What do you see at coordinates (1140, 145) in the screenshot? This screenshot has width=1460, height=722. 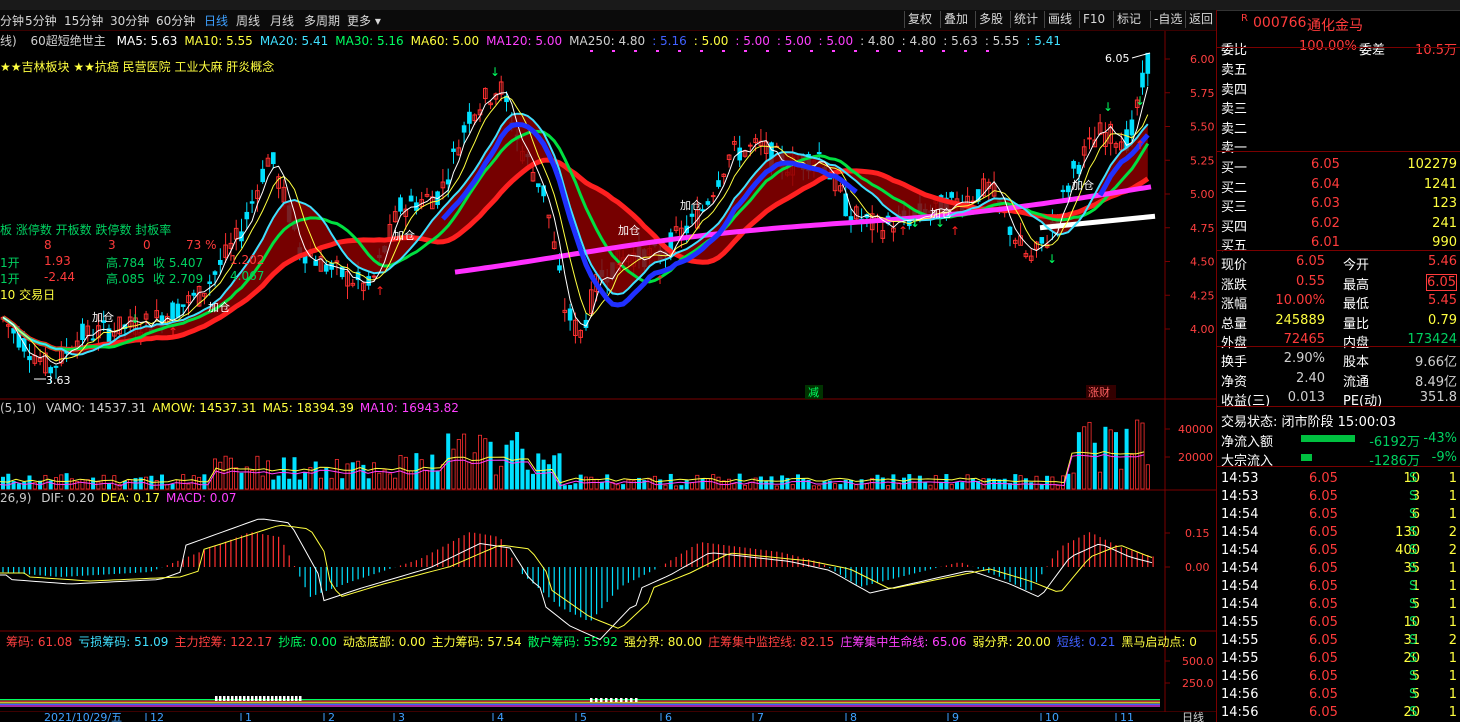 I see `buy-signal-arrow: ↑` at bounding box center [1140, 145].